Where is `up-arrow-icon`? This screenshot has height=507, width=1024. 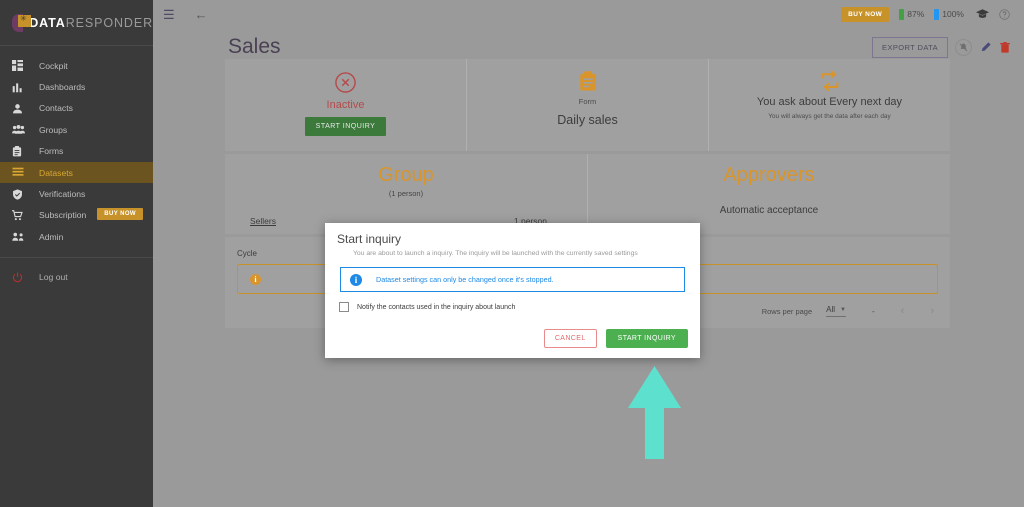
up-arrow-icon is located at coordinates (654, 412).